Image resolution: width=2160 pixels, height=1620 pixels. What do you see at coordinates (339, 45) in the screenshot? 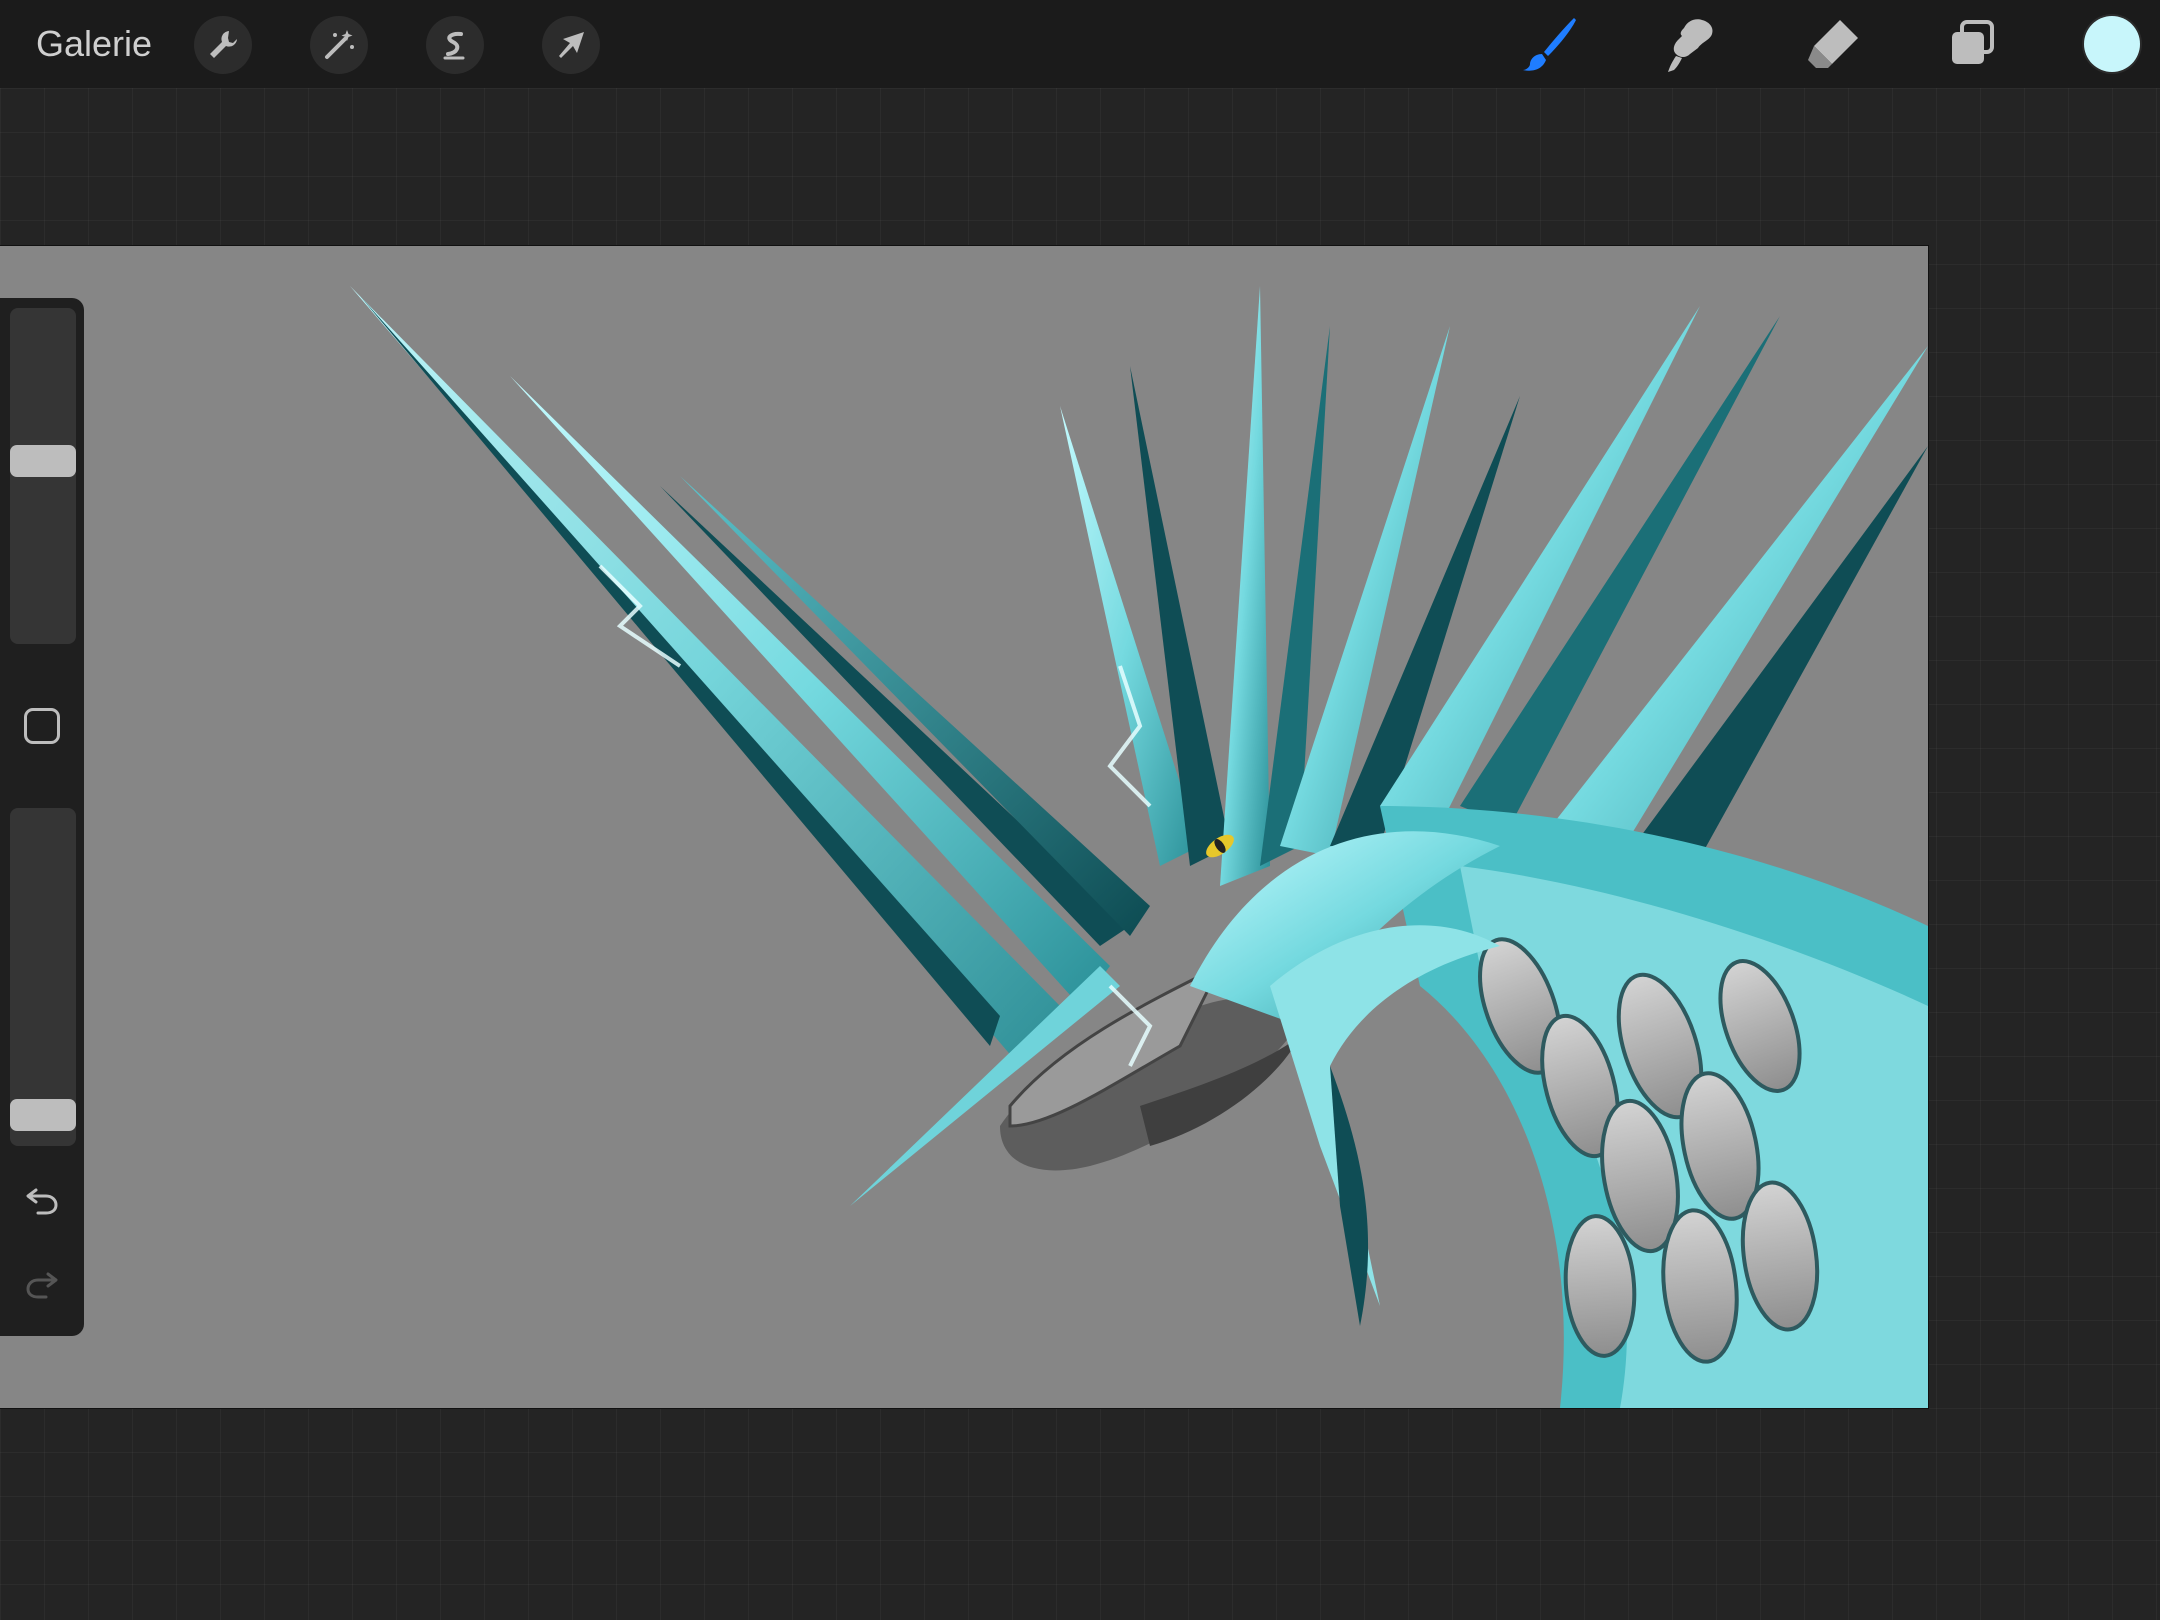
I see `magic-wand-icon` at bounding box center [339, 45].